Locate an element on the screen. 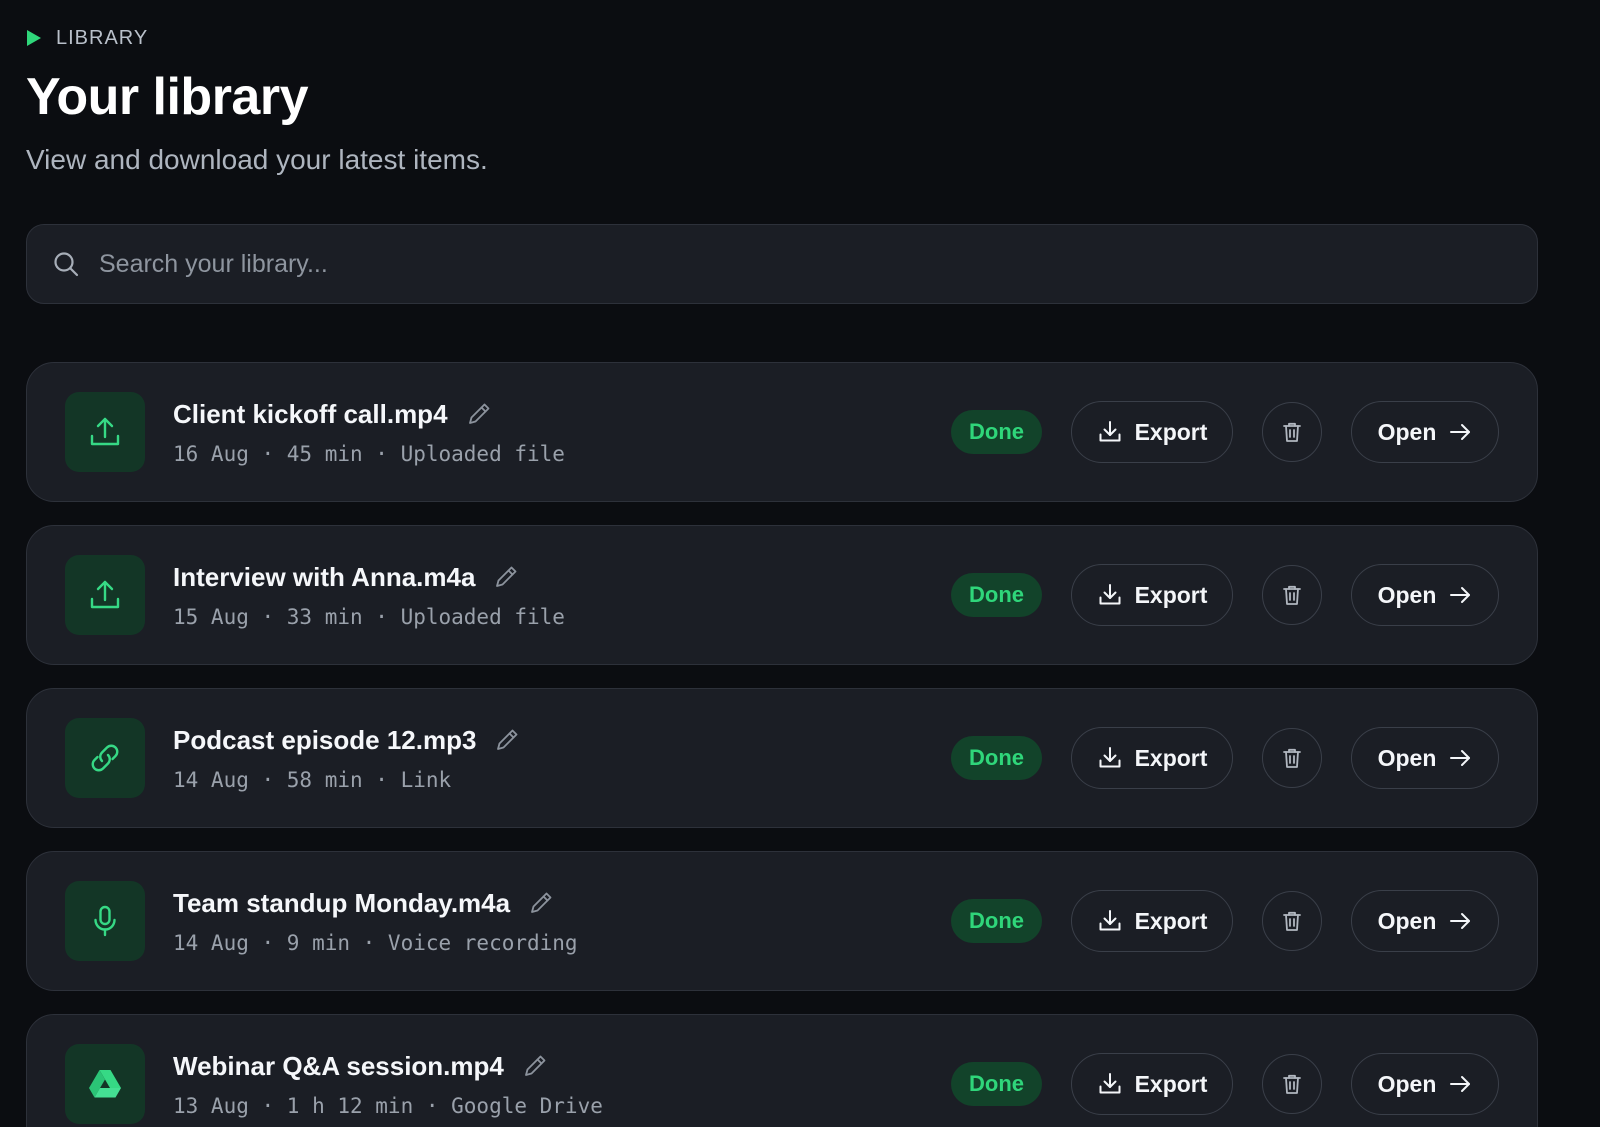 This screenshot has width=1600, height=1127. link-icon is located at coordinates (105, 758).